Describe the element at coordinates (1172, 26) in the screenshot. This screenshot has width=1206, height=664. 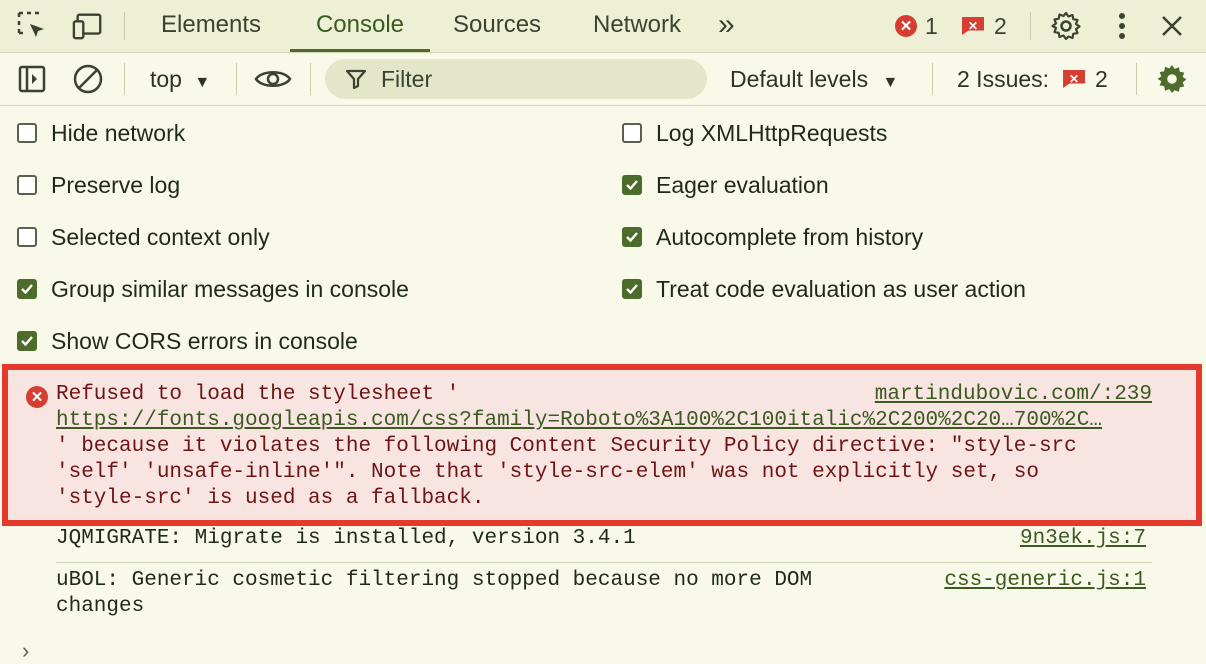
I see `close-icon` at that location.